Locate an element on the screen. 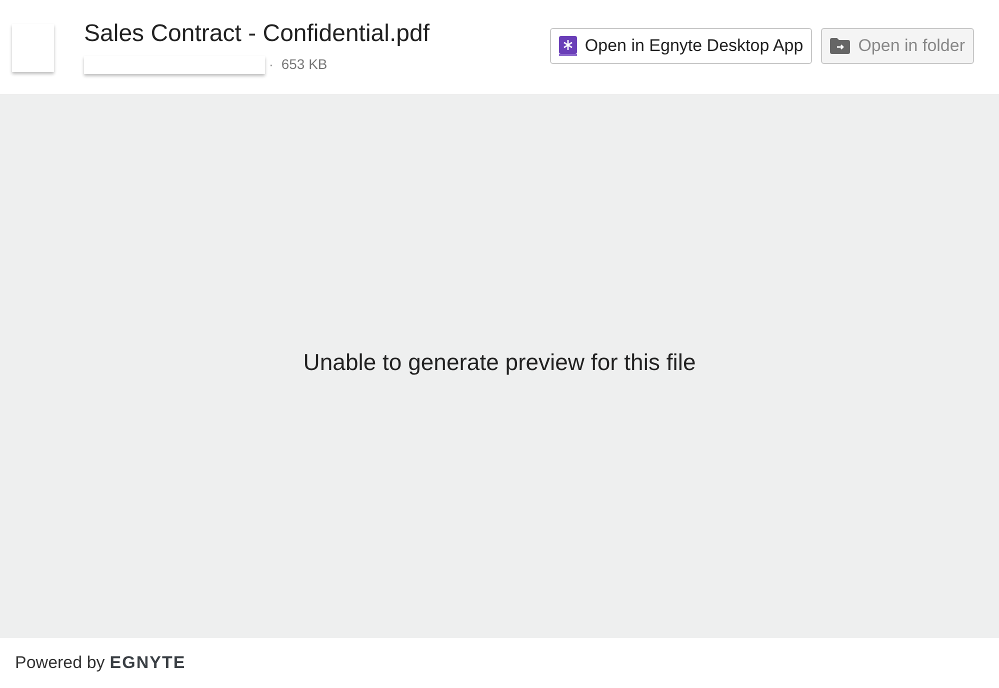 This screenshot has width=999, height=688. powered-by-text: Powered by is located at coordinates (60, 663).